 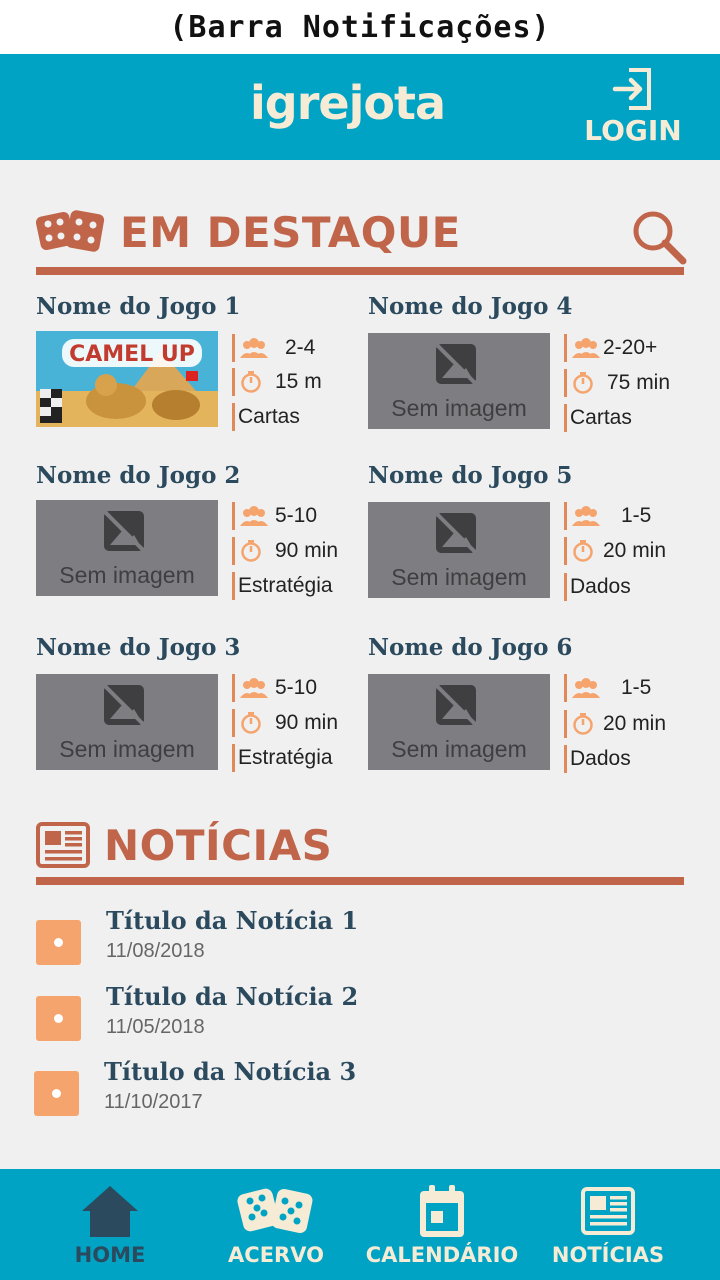 I want to click on nav-noticias-label: NOTÍCIAS, so click(x=608, y=1255).